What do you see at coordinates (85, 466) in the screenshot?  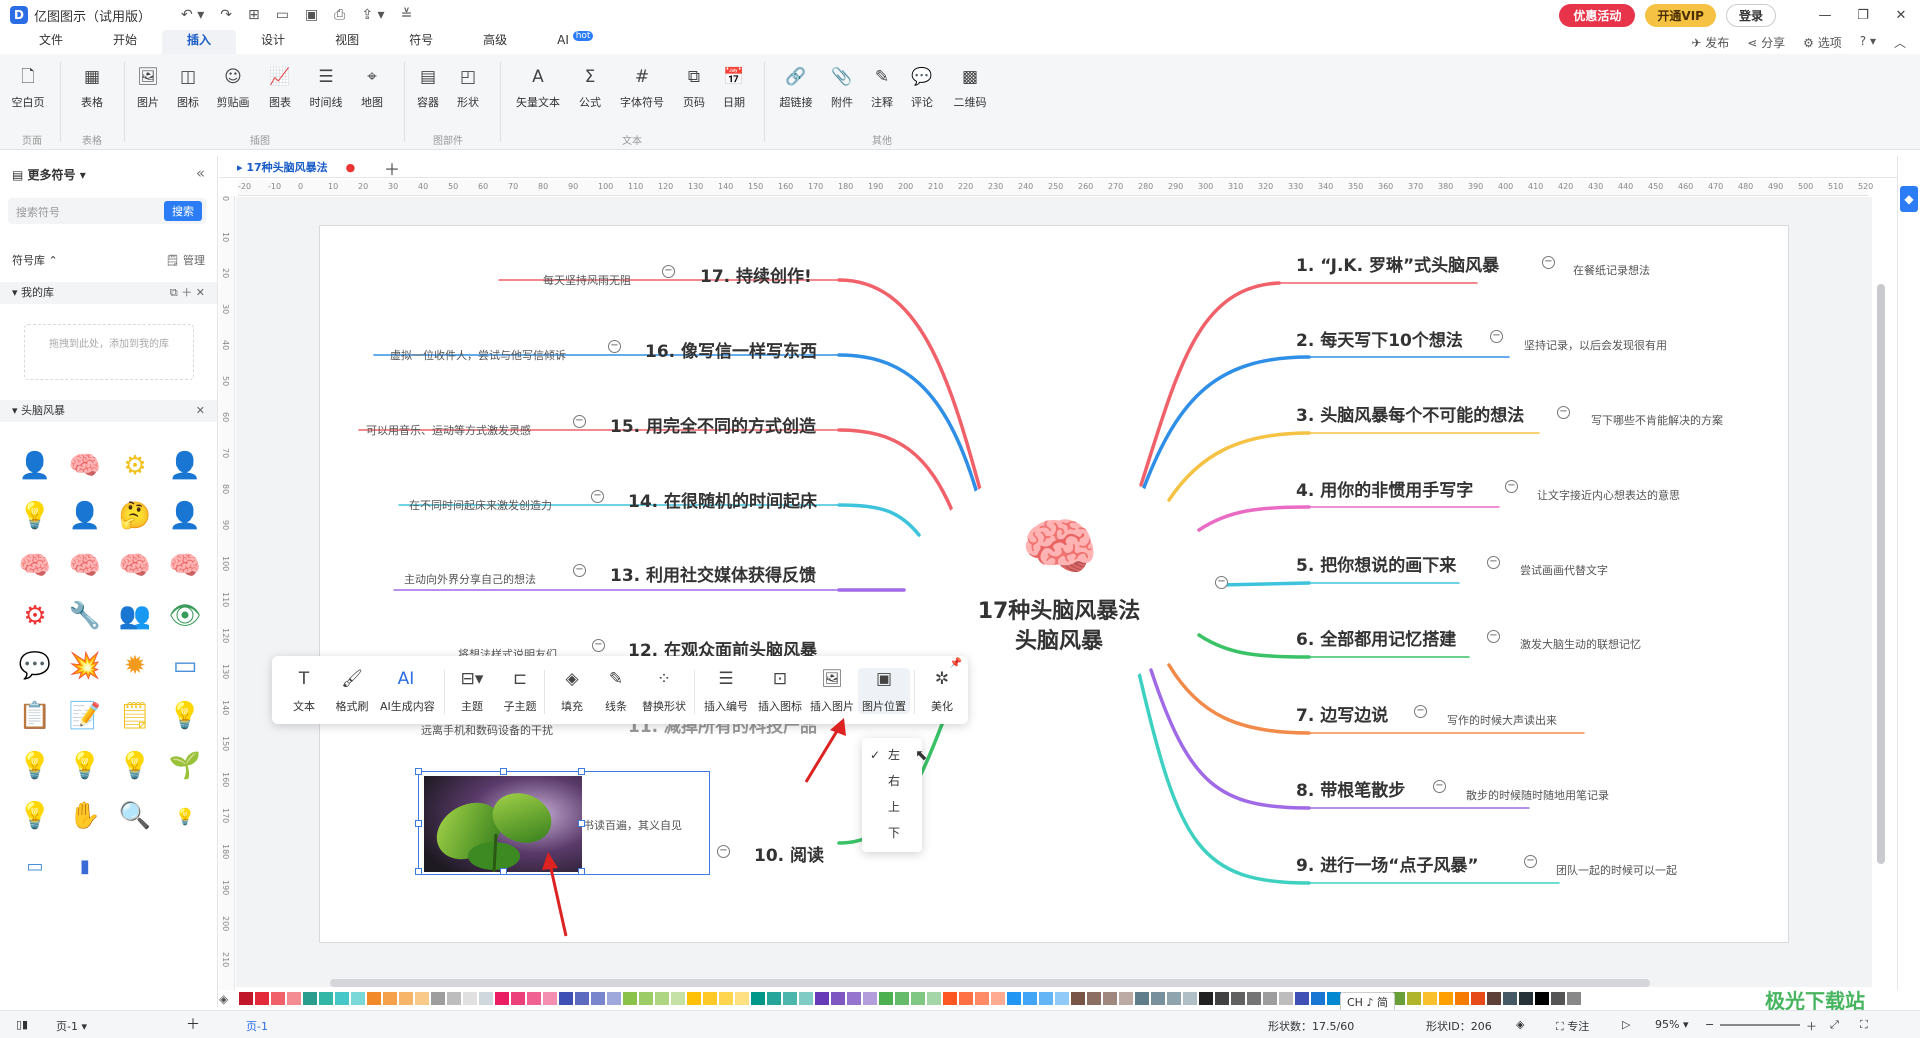 I see `head-brain-icon: 🧠` at bounding box center [85, 466].